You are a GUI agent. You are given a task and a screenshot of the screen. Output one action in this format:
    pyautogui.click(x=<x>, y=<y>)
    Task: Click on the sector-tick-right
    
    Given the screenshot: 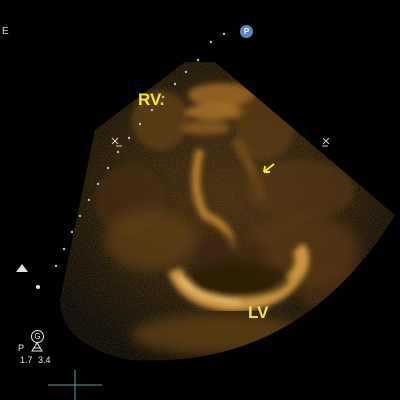 What is the action you would take?
    pyautogui.click(x=326, y=142)
    